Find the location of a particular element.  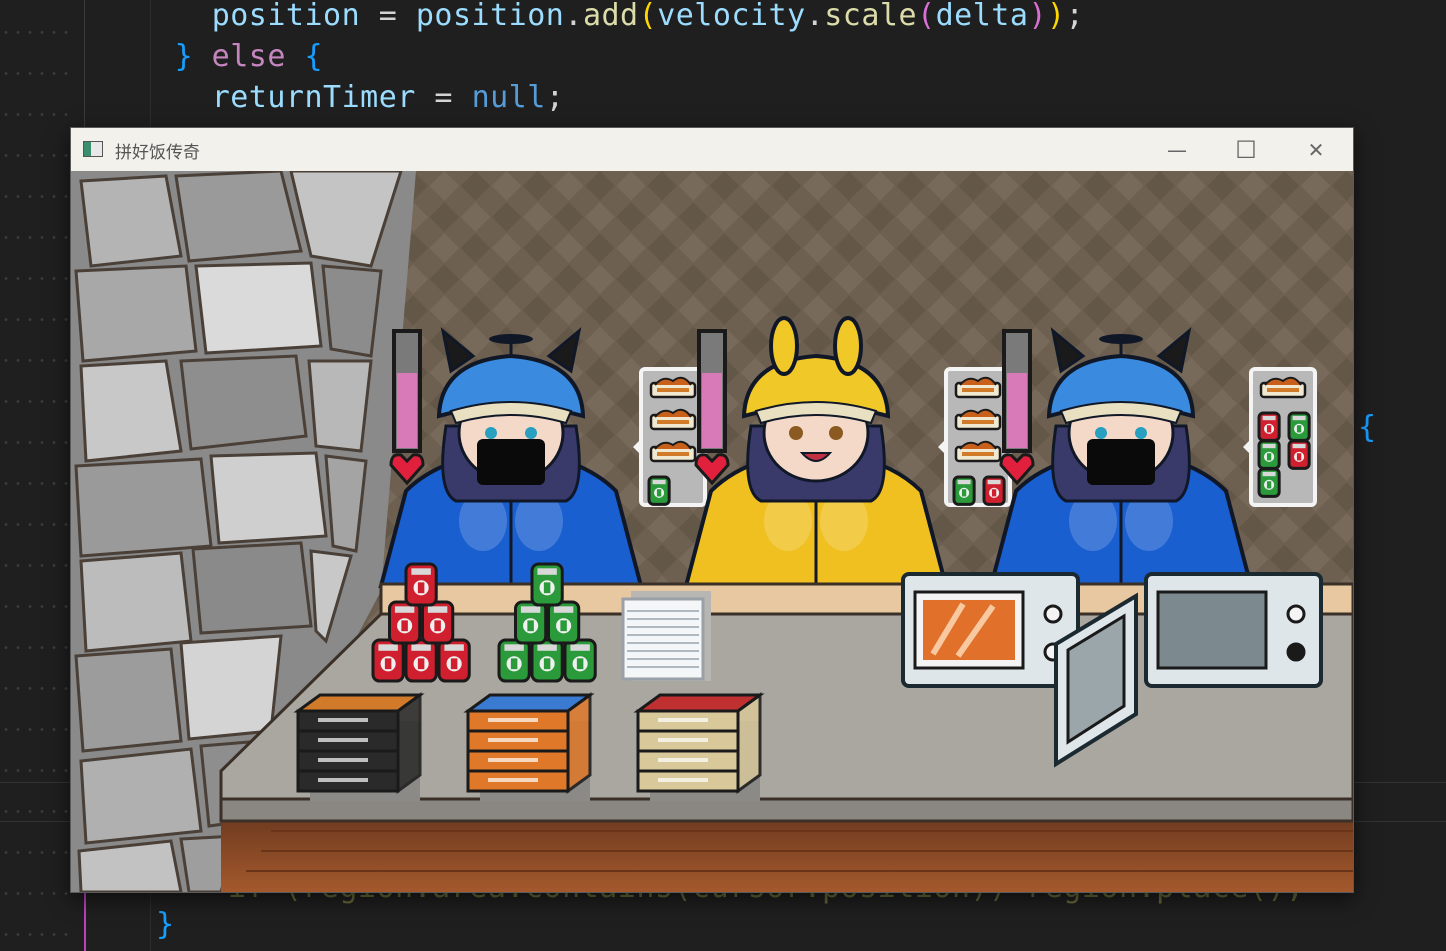

code-line-2: } else { is located at coordinates (239, 57).